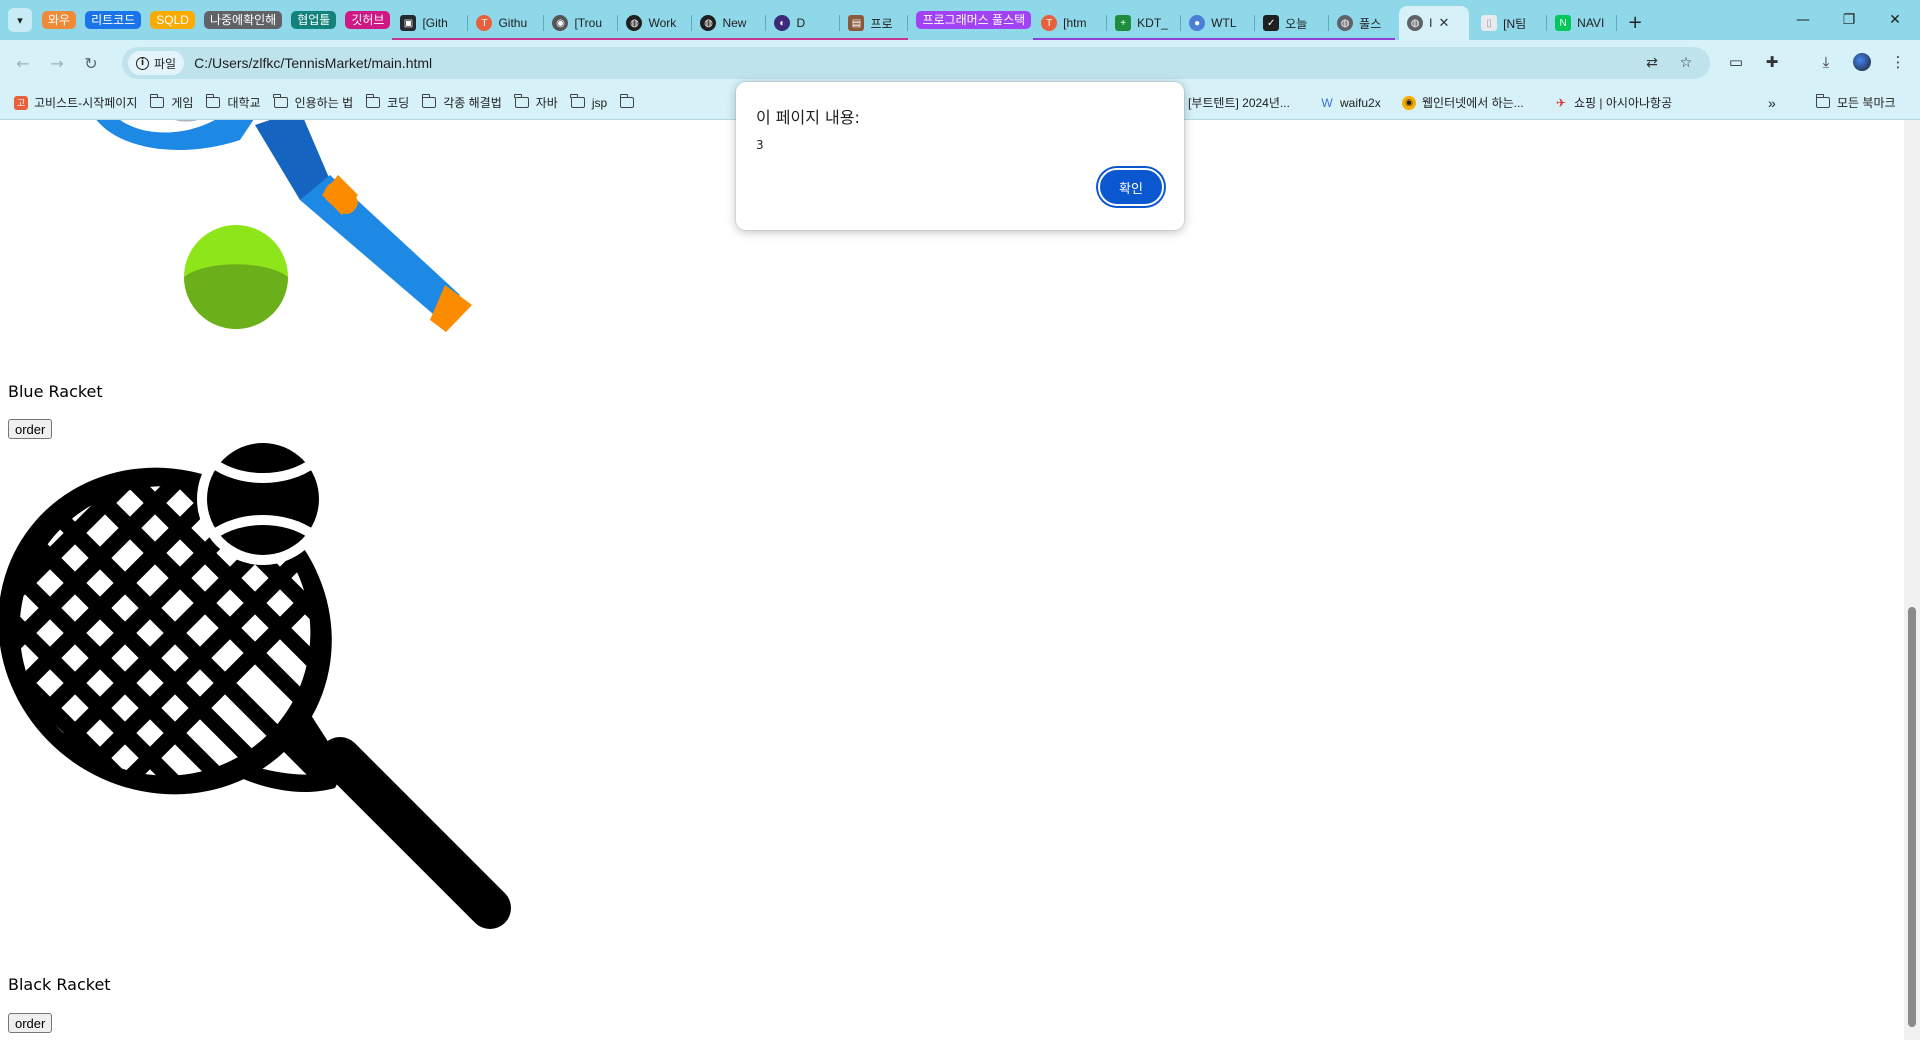 The image size is (1920, 1040). Describe the element at coordinates (1561, 102) in the screenshot. I see `airplane-icon: ✈` at that location.